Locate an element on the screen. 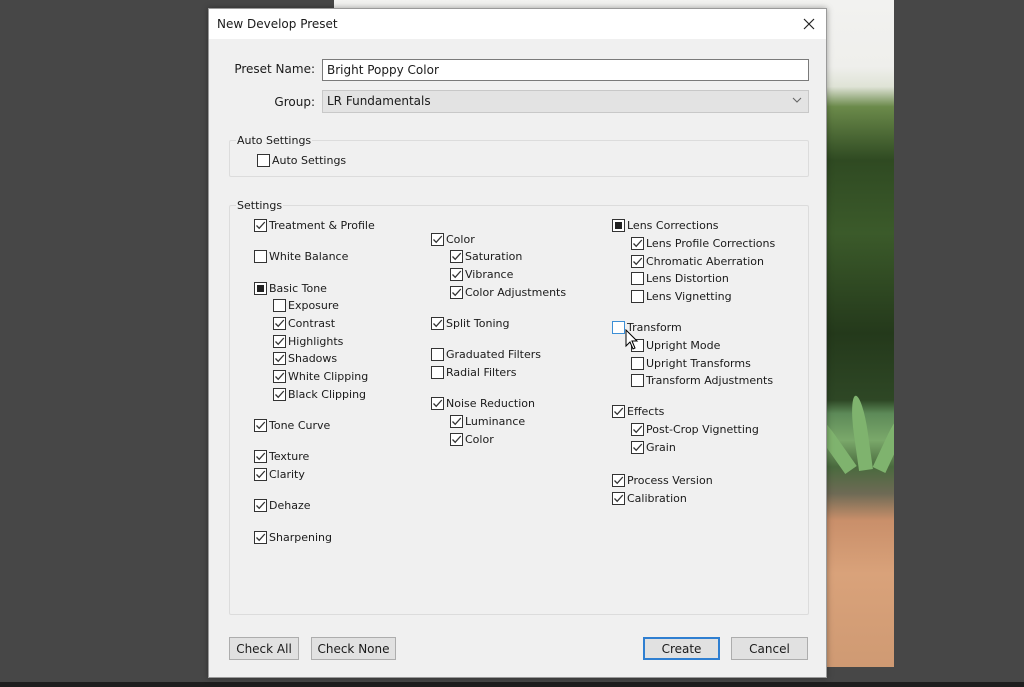  checkbox-label: Texture is located at coordinates (289, 456).